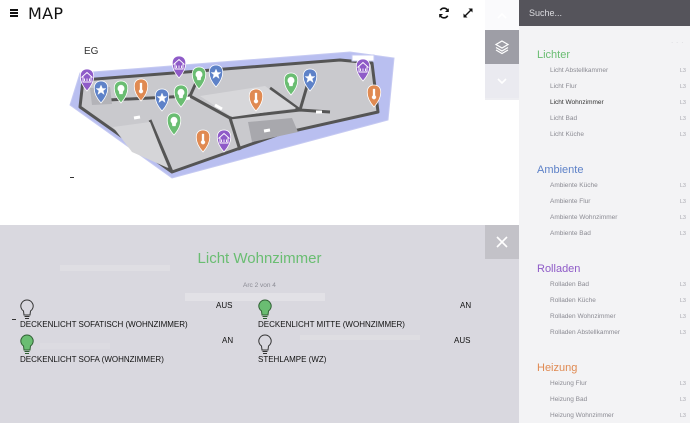 This screenshot has width=690, height=423. Describe the element at coordinates (604, 119) in the screenshot. I see `sidebar-item: Licht Bad L3` at that location.